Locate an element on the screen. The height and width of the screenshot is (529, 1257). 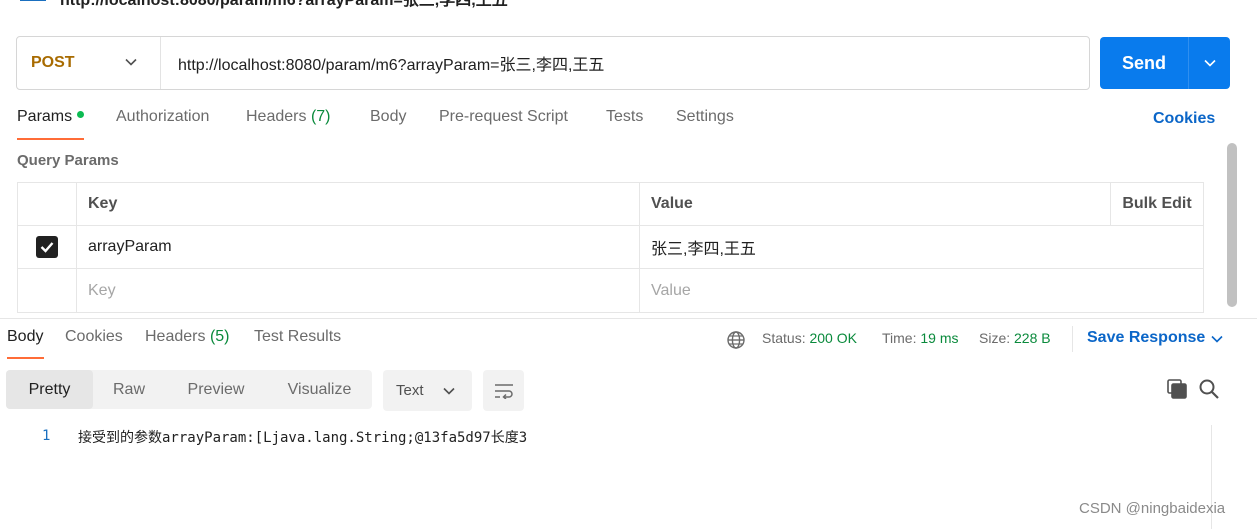
send-options-button is located at coordinates (1209, 63).